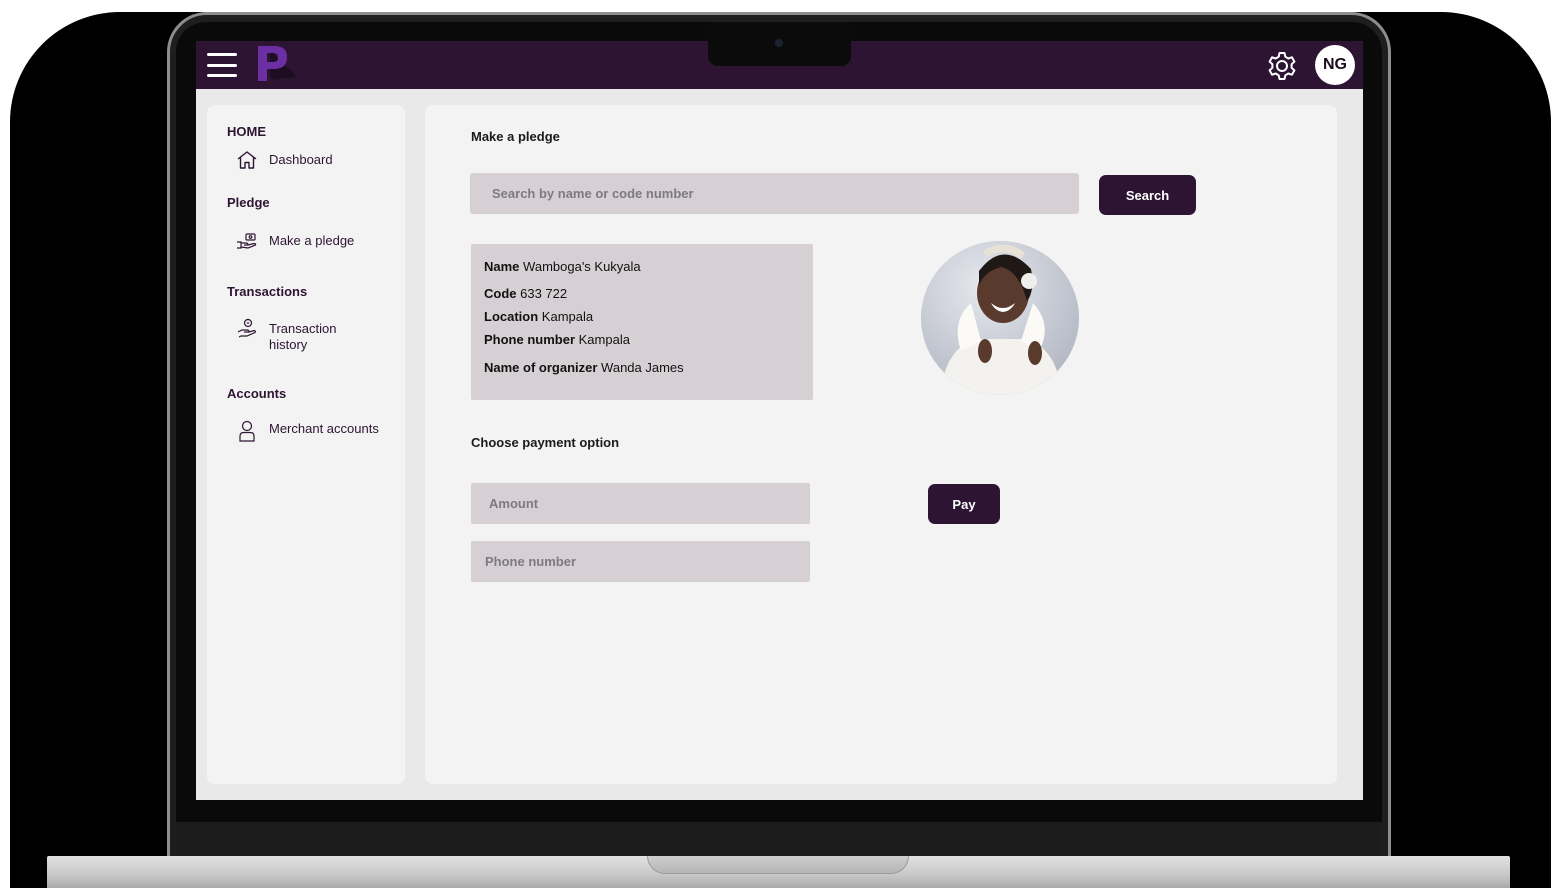 Image resolution: width=1565 pixels, height=888 pixels. What do you see at coordinates (640, 561) in the screenshot?
I see `phone-number-field` at bounding box center [640, 561].